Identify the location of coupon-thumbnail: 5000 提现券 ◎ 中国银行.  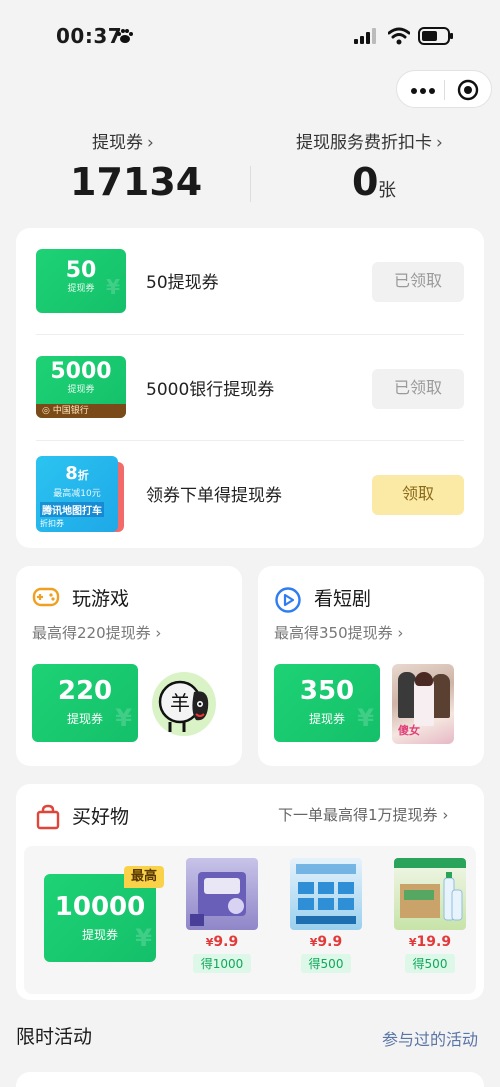
(81, 387).